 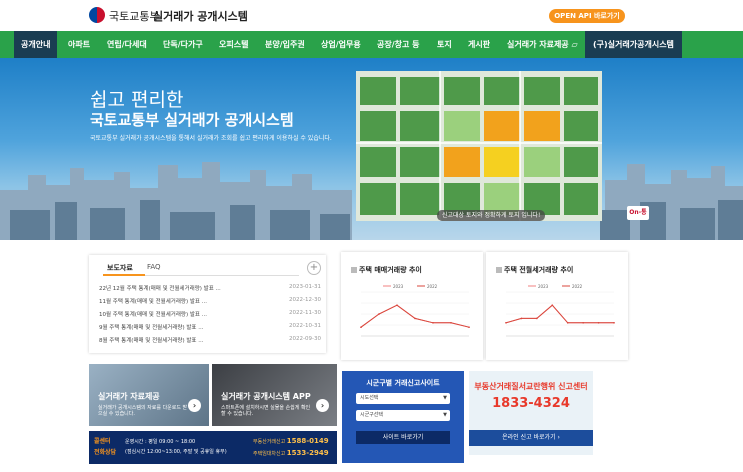 I want to click on rent-volume-line-chart: 2023 2022, so click(x=560, y=310).